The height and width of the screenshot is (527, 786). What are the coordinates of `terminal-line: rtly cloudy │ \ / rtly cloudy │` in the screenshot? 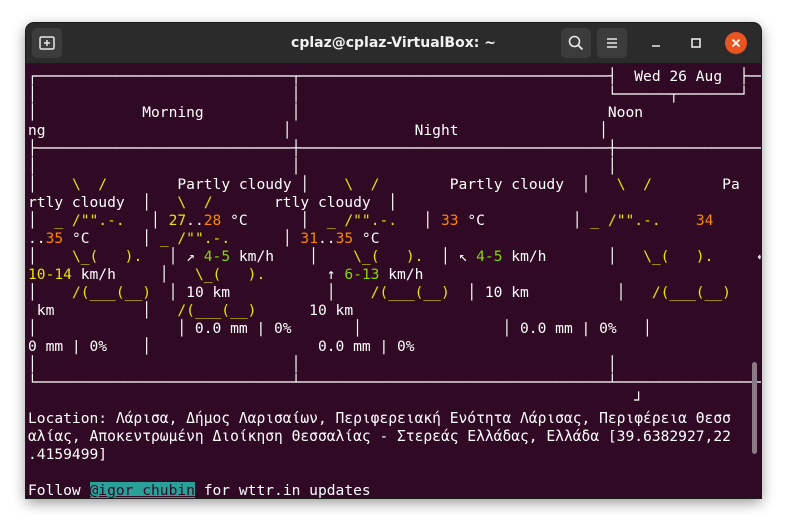 It's located at (212, 203).